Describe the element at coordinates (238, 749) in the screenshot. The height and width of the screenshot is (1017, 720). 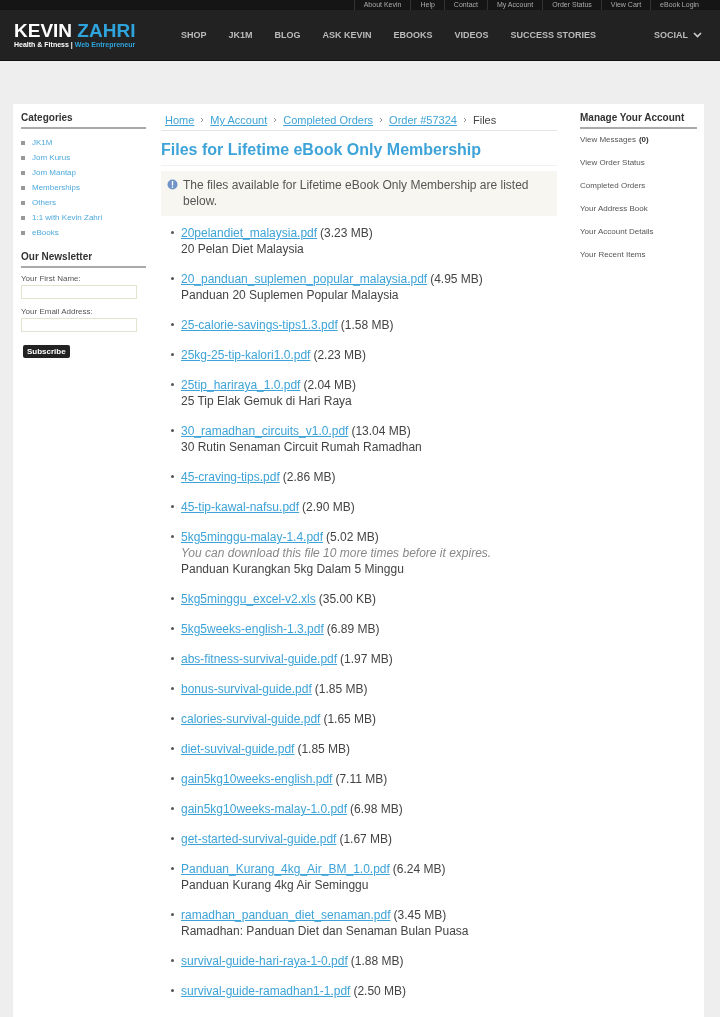
I see `file-link: diet-suvival-guide.pdf` at that location.